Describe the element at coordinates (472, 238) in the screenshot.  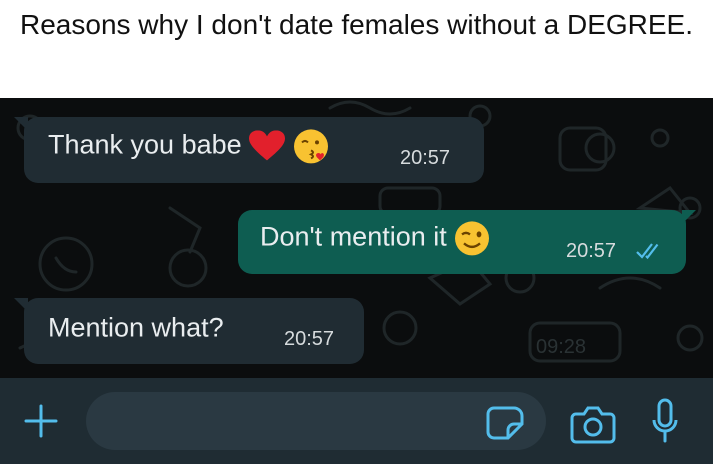
I see `winking-face-icon` at that location.